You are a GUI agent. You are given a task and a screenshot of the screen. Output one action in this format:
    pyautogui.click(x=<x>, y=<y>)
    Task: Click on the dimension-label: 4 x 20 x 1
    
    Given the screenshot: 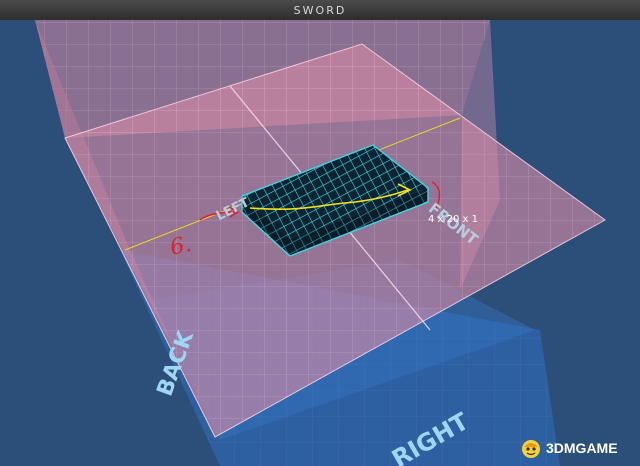 What is the action you would take?
    pyautogui.click(x=453, y=219)
    